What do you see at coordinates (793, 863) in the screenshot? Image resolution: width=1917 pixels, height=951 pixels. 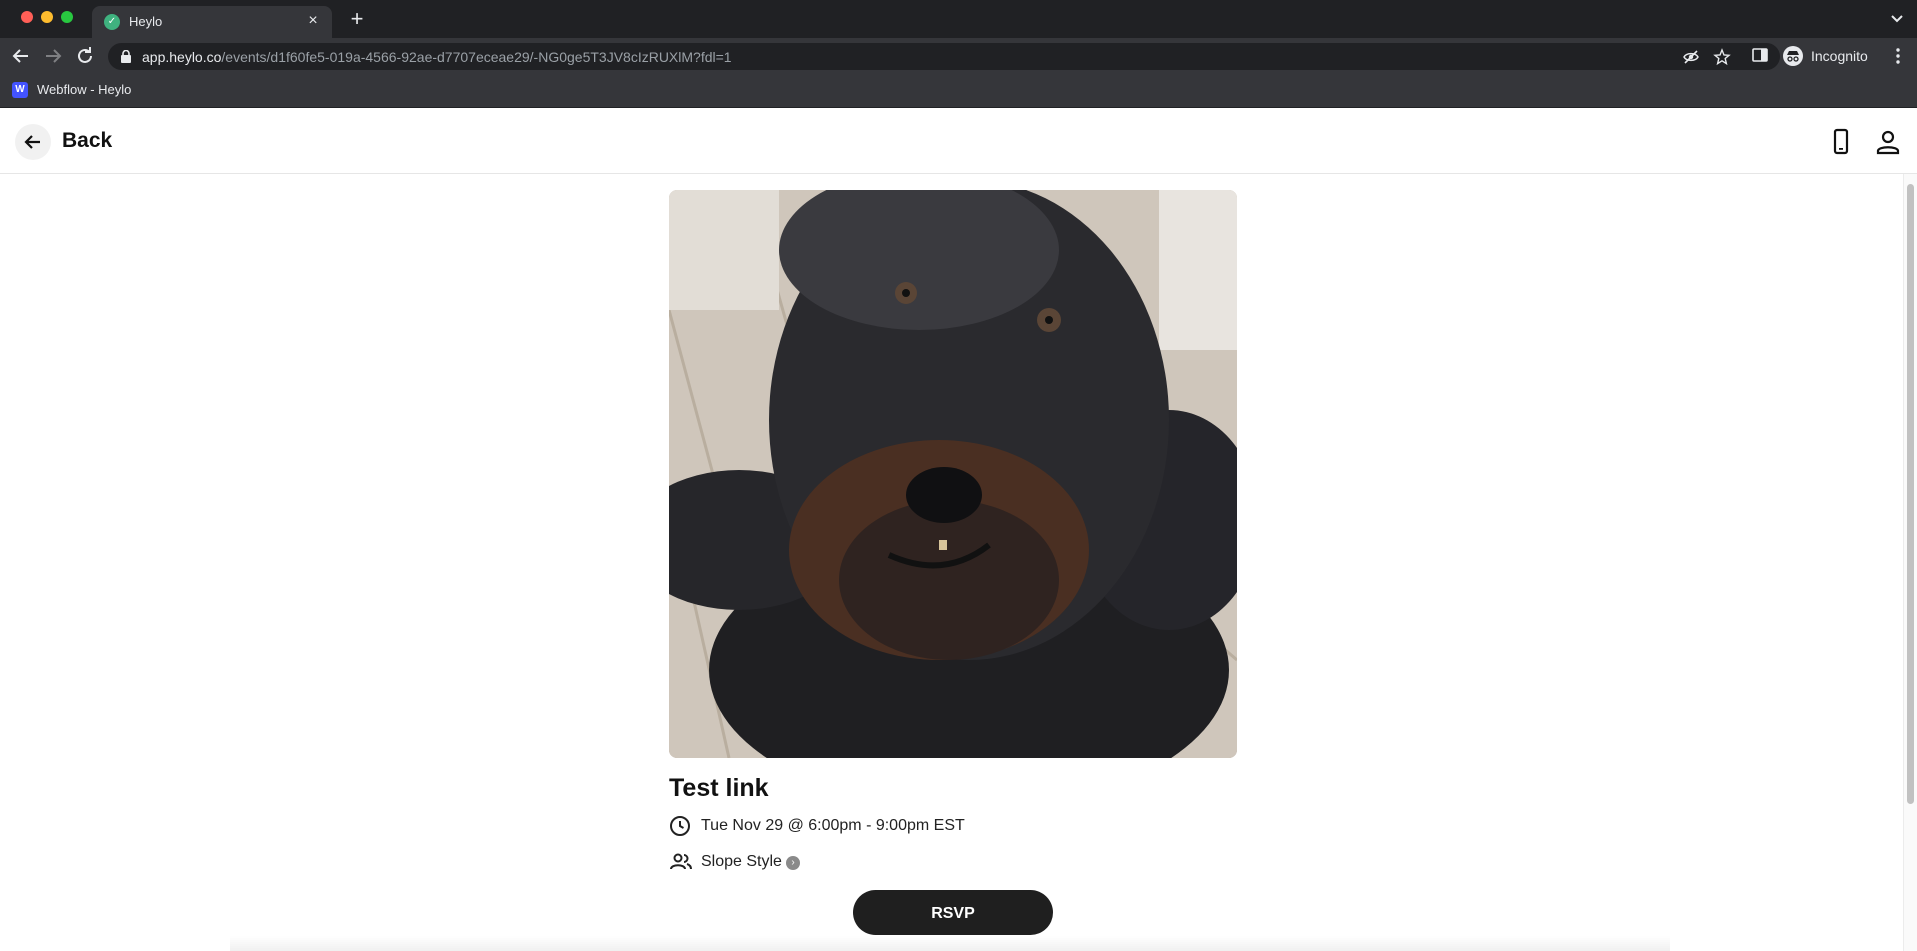 I see `chevron-right-icon: ›` at bounding box center [793, 863].